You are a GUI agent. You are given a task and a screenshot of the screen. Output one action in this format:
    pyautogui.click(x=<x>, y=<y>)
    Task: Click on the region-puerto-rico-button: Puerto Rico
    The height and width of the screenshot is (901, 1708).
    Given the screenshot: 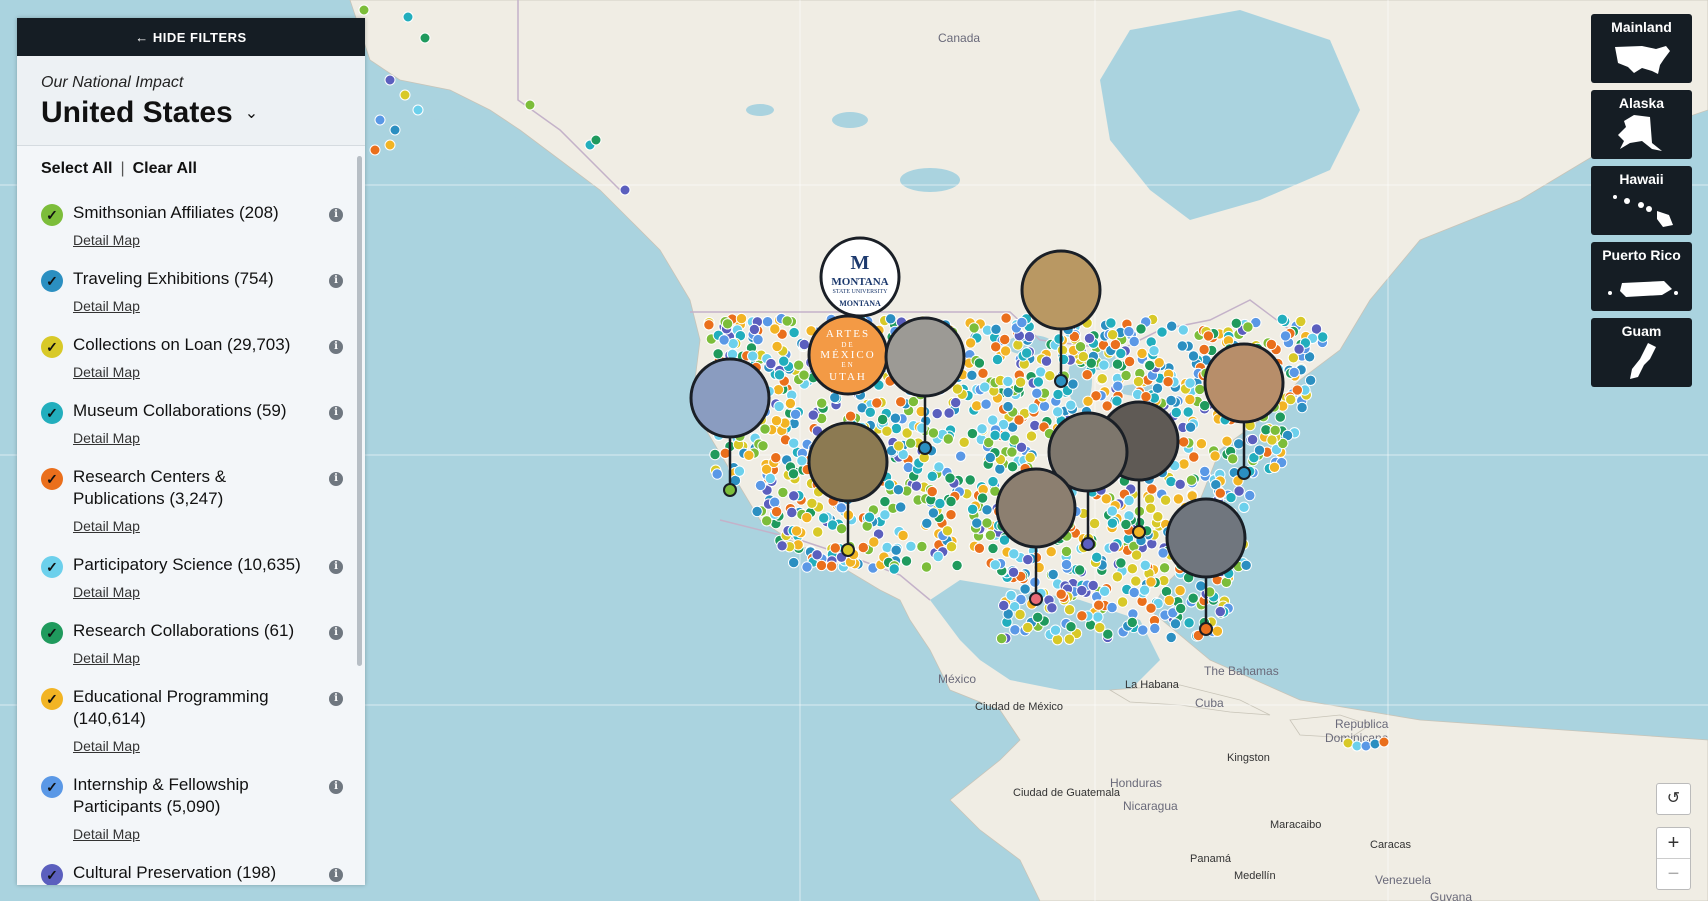 What is the action you would take?
    pyautogui.click(x=1641, y=276)
    